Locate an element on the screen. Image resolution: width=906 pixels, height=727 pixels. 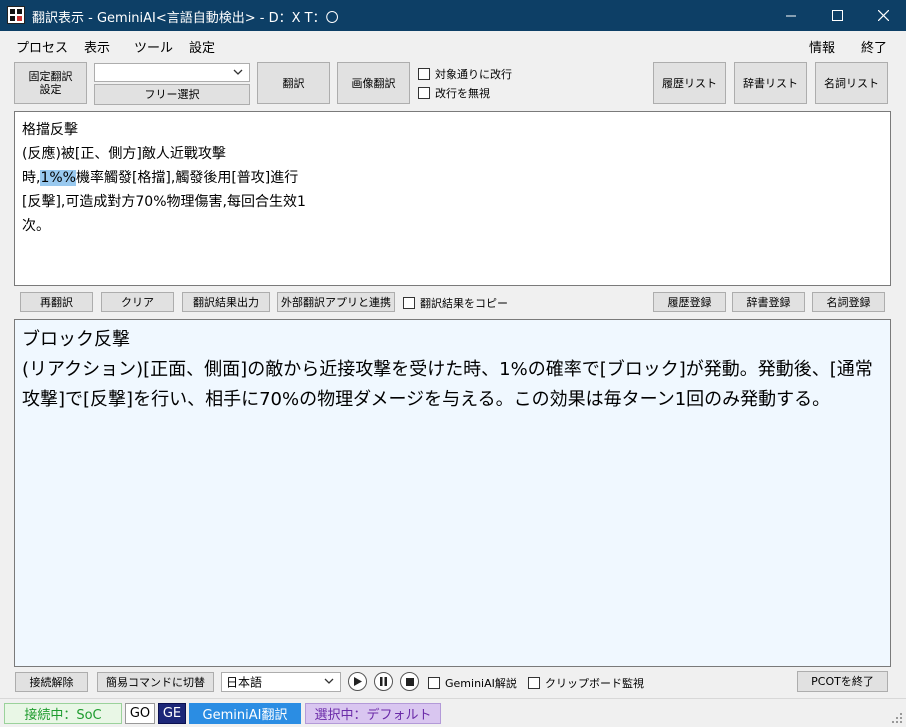
stop-icon is located at coordinates (409, 681).